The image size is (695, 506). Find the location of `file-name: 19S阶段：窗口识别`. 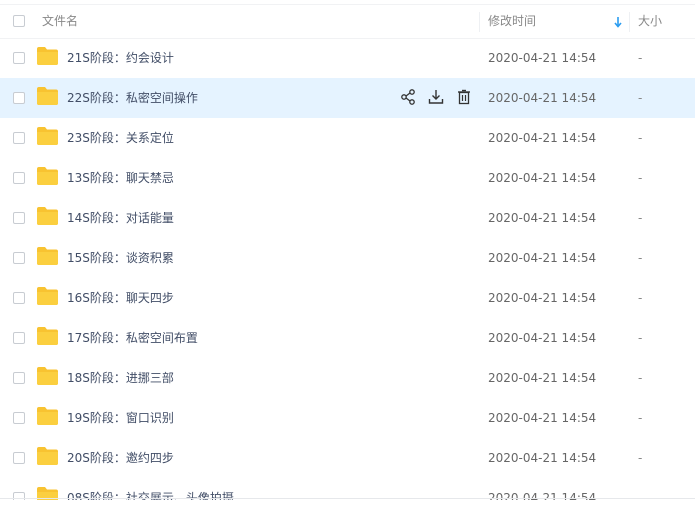

file-name: 19S阶段：窗口识别 is located at coordinates (120, 418).